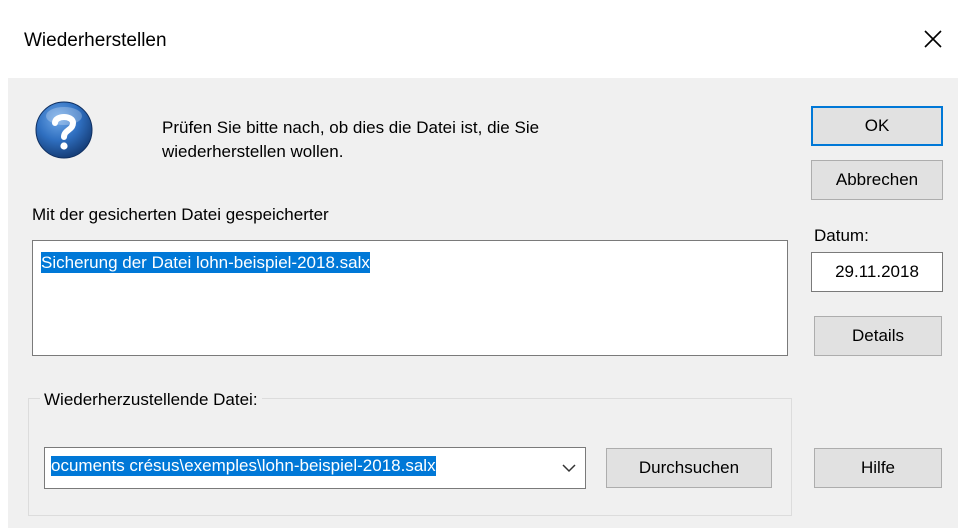  I want to click on window-edge, so click(4, 303).